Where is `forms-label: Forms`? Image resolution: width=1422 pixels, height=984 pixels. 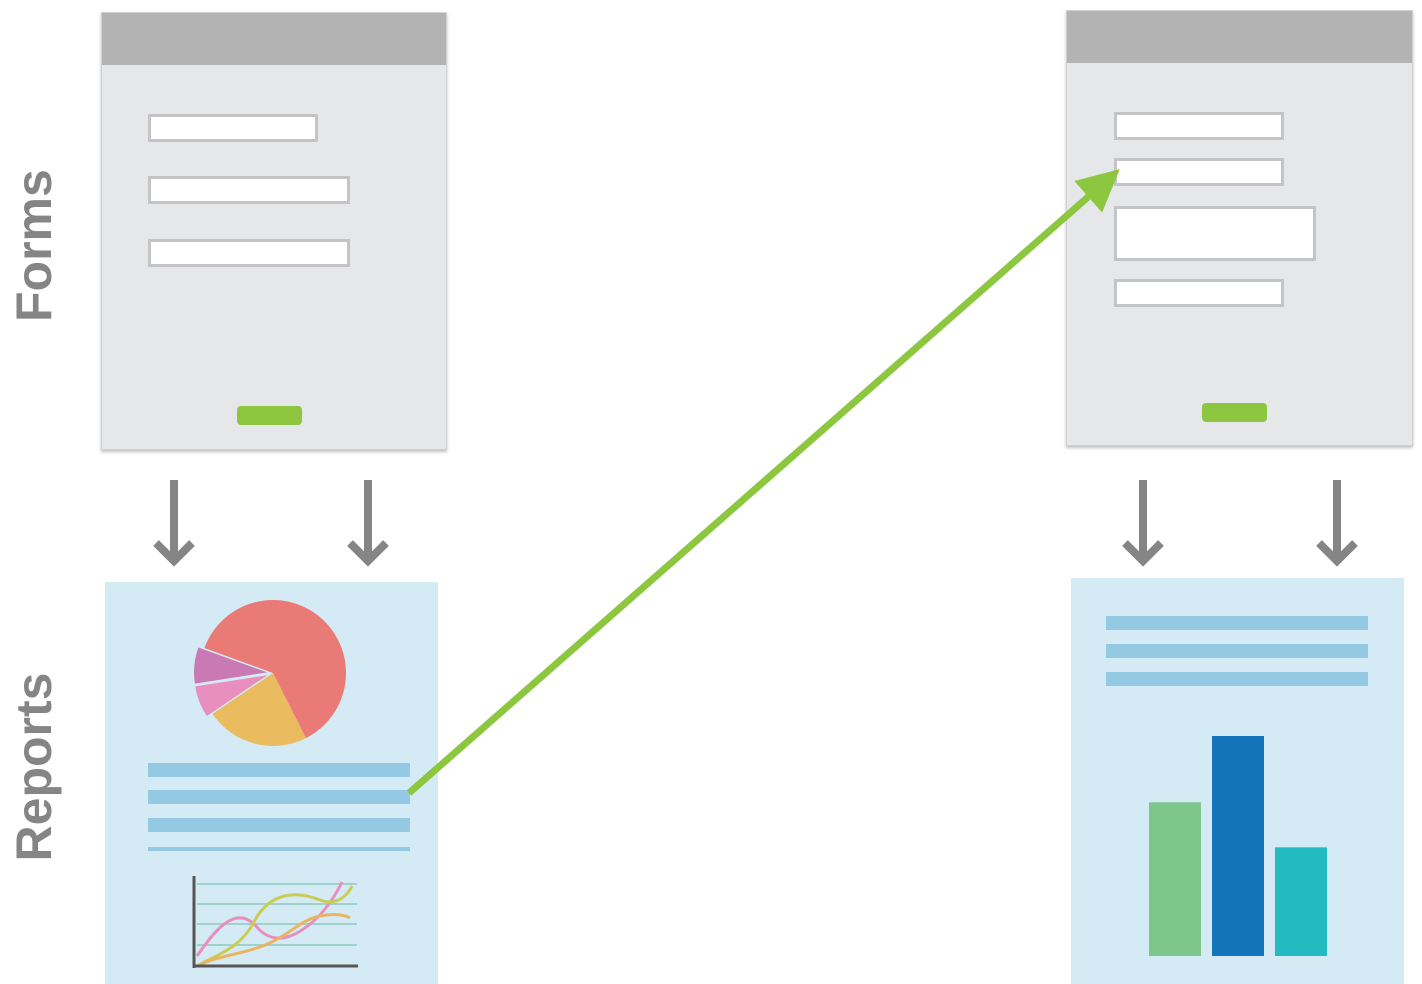 forms-label: Forms is located at coordinates (34, 245).